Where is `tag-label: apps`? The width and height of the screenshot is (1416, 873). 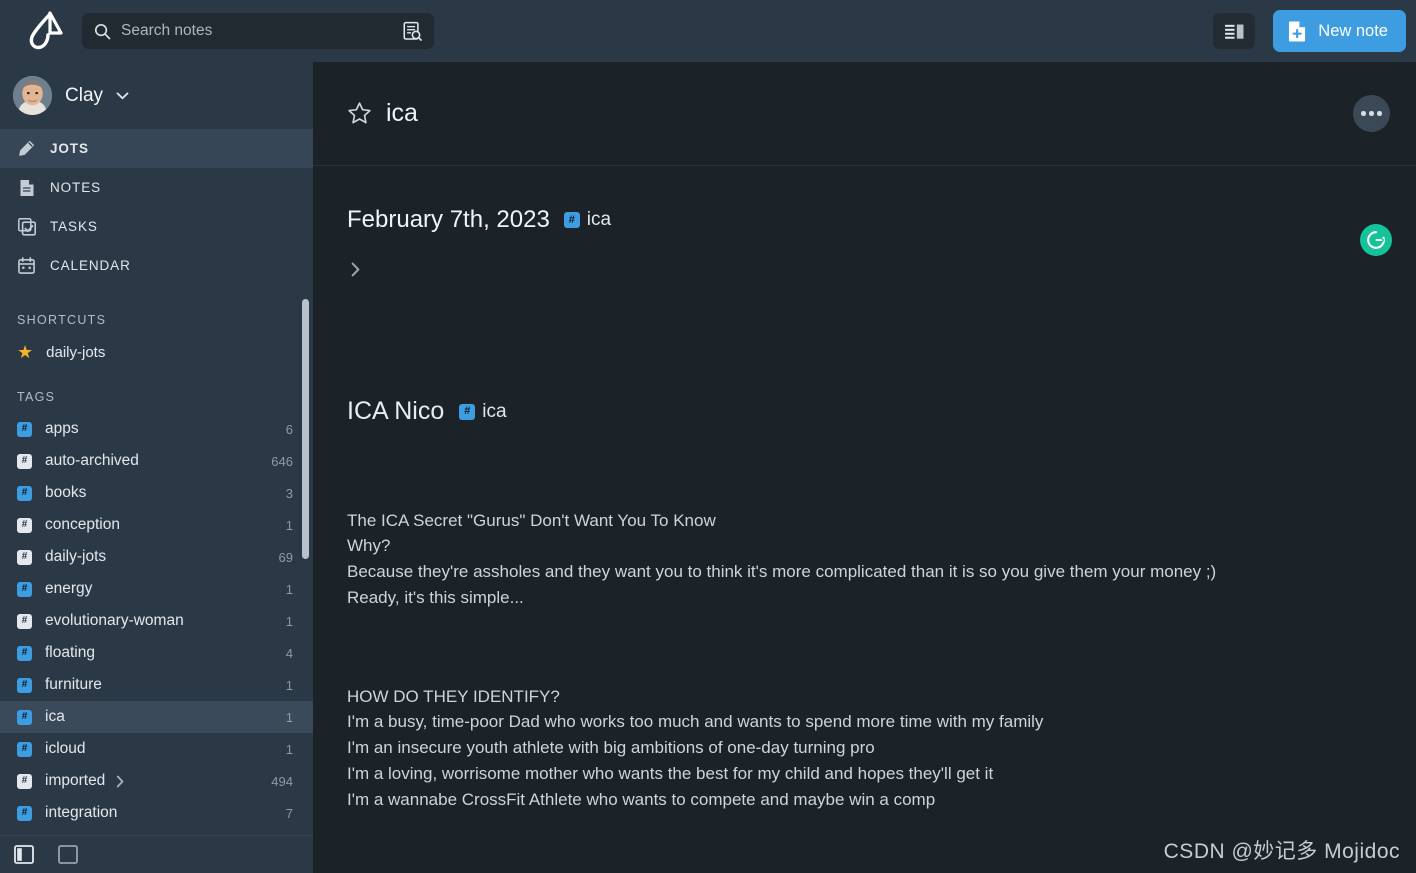 tag-label: apps is located at coordinates (62, 428).